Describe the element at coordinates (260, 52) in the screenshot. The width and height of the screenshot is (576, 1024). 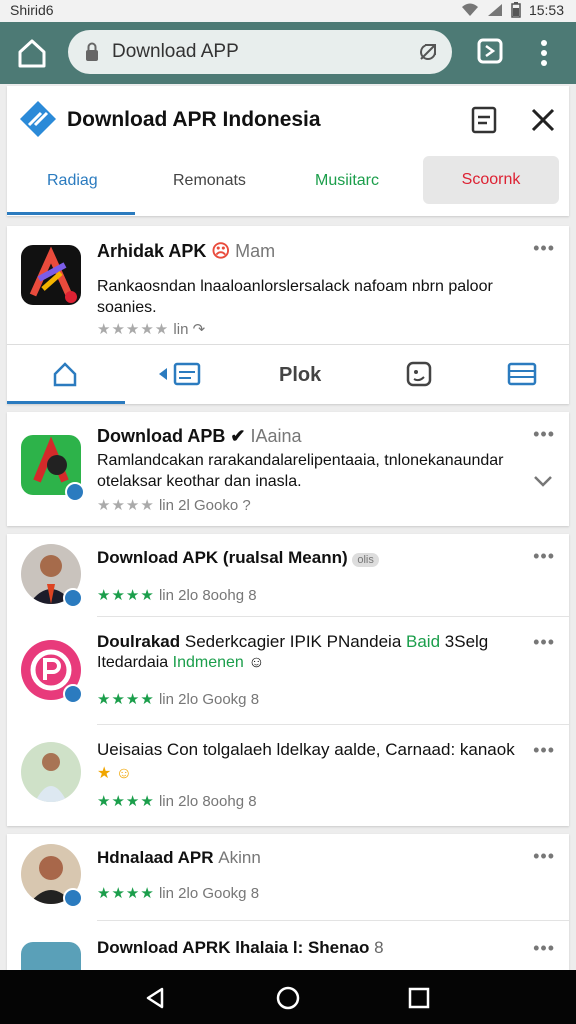
I see `address-bar: Download APP` at that location.